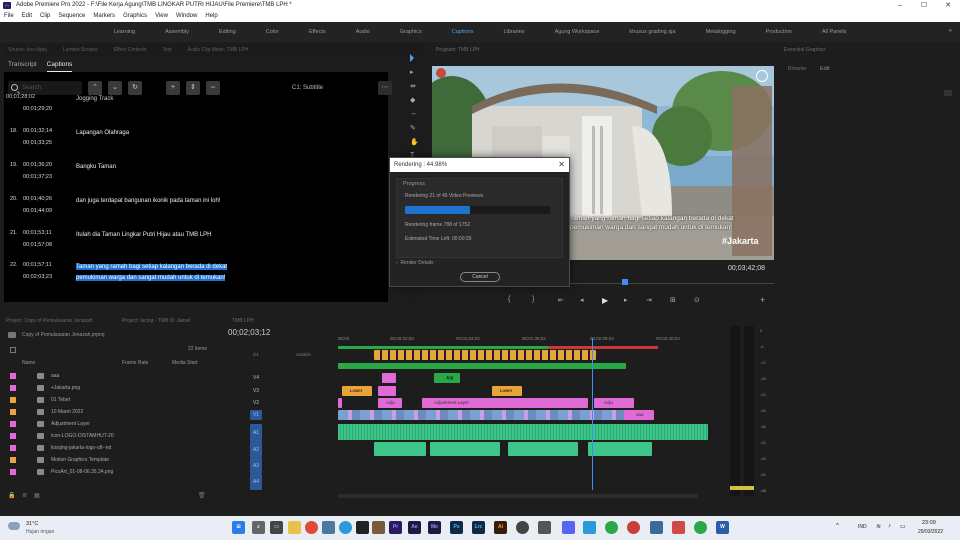 The height and width of the screenshot is (540, 960). Describe the element at coordinates (900, 5) in the screenshot. I see `minimize-icon: –` at that location.